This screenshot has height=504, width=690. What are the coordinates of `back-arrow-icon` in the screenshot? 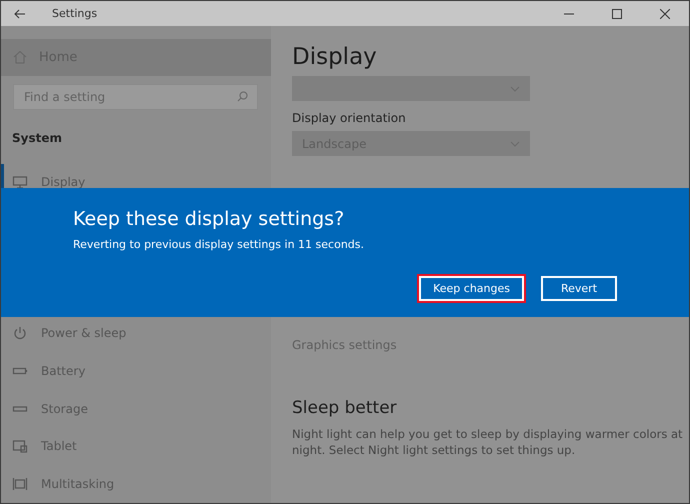 It's located at (20, 13).